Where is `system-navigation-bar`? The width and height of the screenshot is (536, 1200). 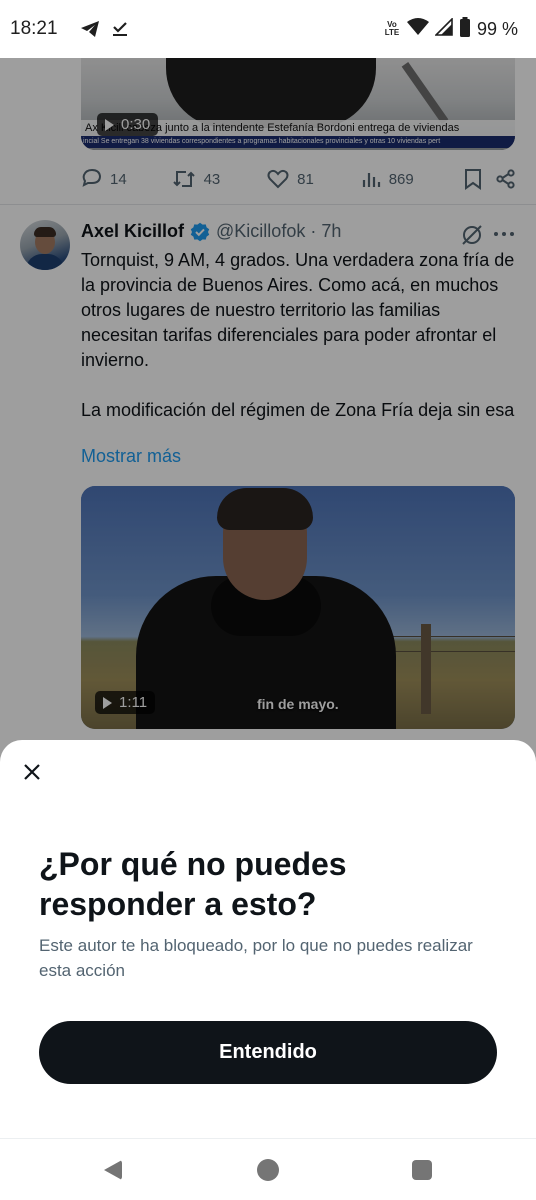 system-navigation-bar is located at coordinates (268, 1169).